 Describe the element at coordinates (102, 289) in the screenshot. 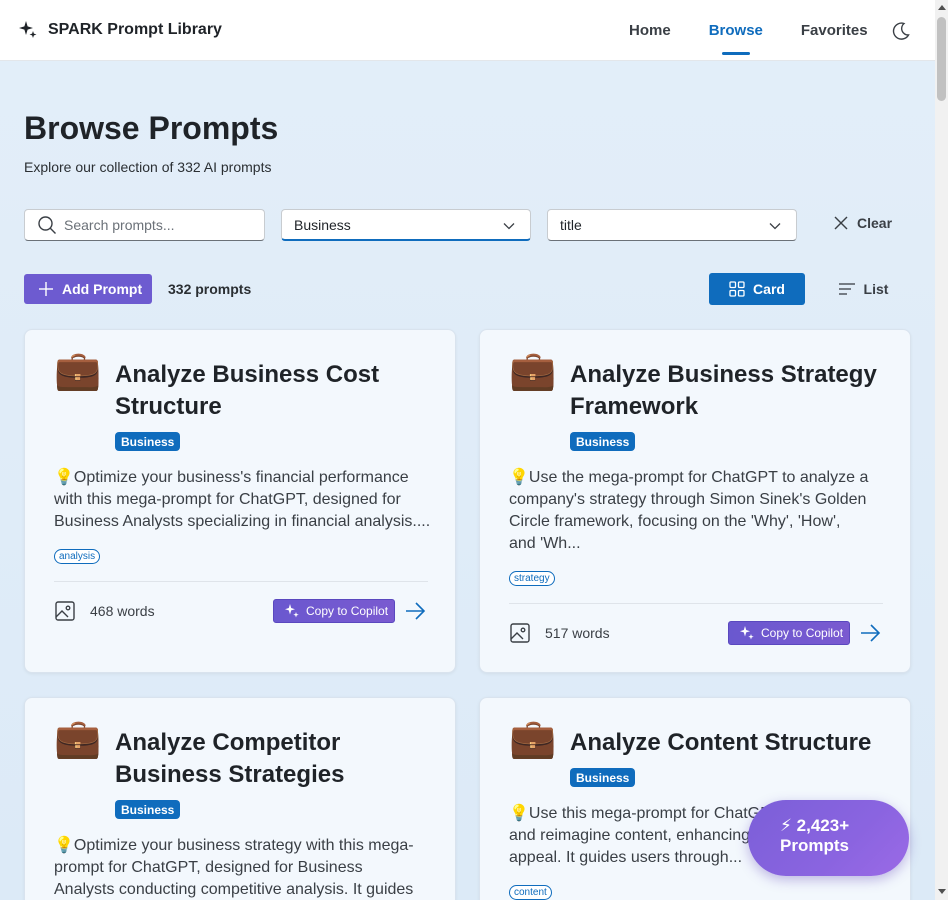

I see `add-prompt-label: Add Prompt` at that location.